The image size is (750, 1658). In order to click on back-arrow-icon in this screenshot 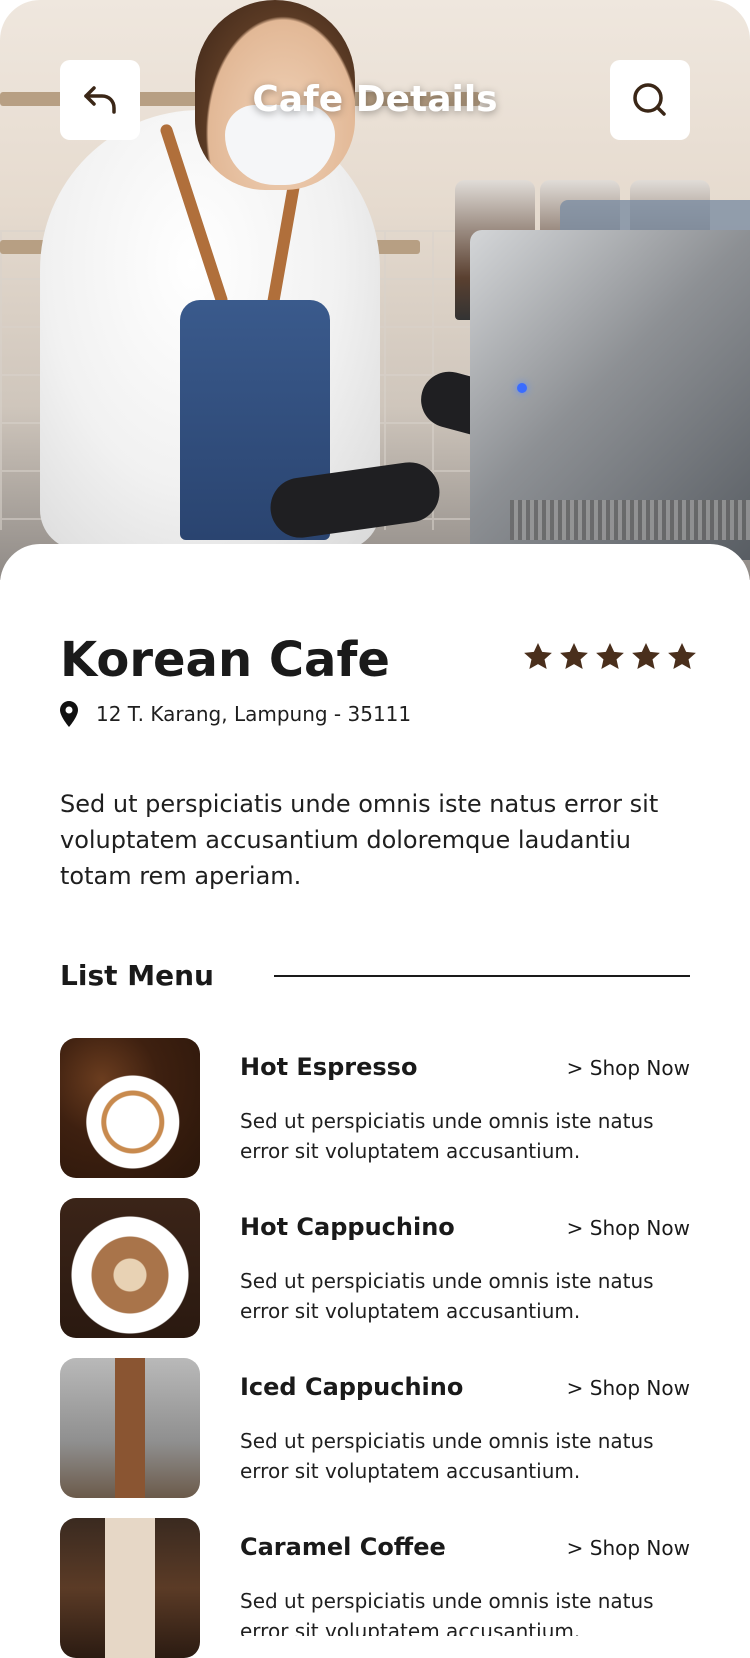, I will do `click(100, 100)`.